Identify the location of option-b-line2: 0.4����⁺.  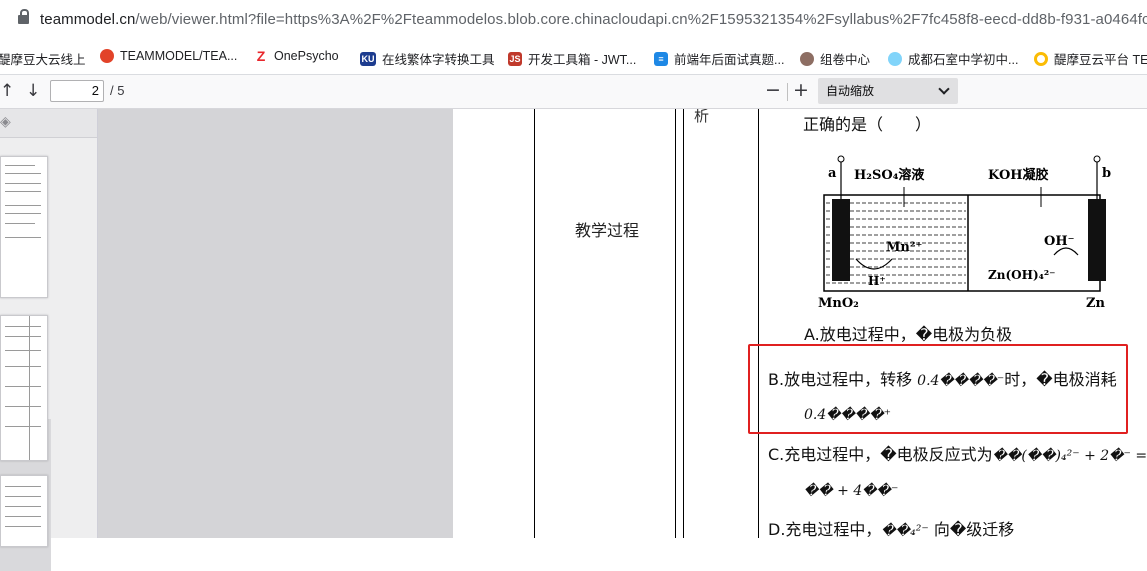
(847, 413).